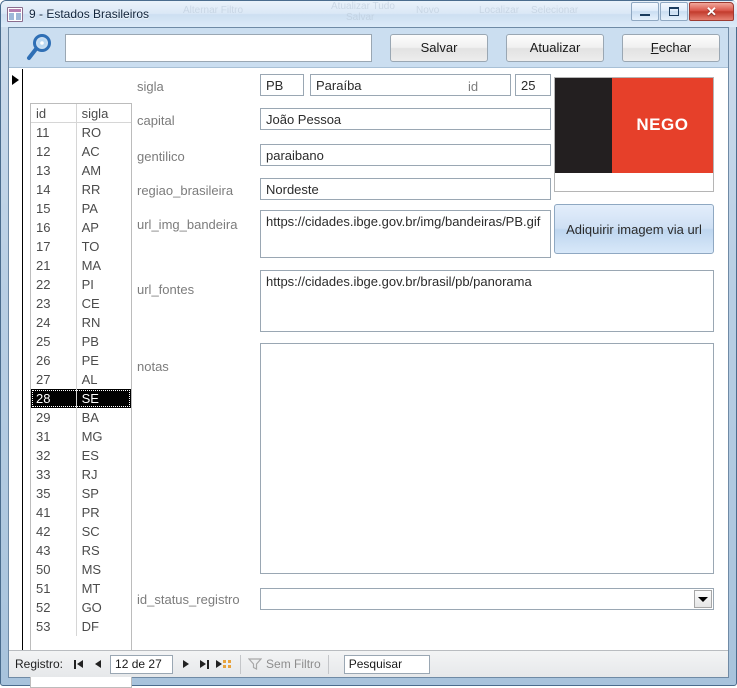 The width and height of the screenshot is (737, 688). Describe the element at coordinates (54, 151) in the screenshot. I see `cell-id: 12` at that location.